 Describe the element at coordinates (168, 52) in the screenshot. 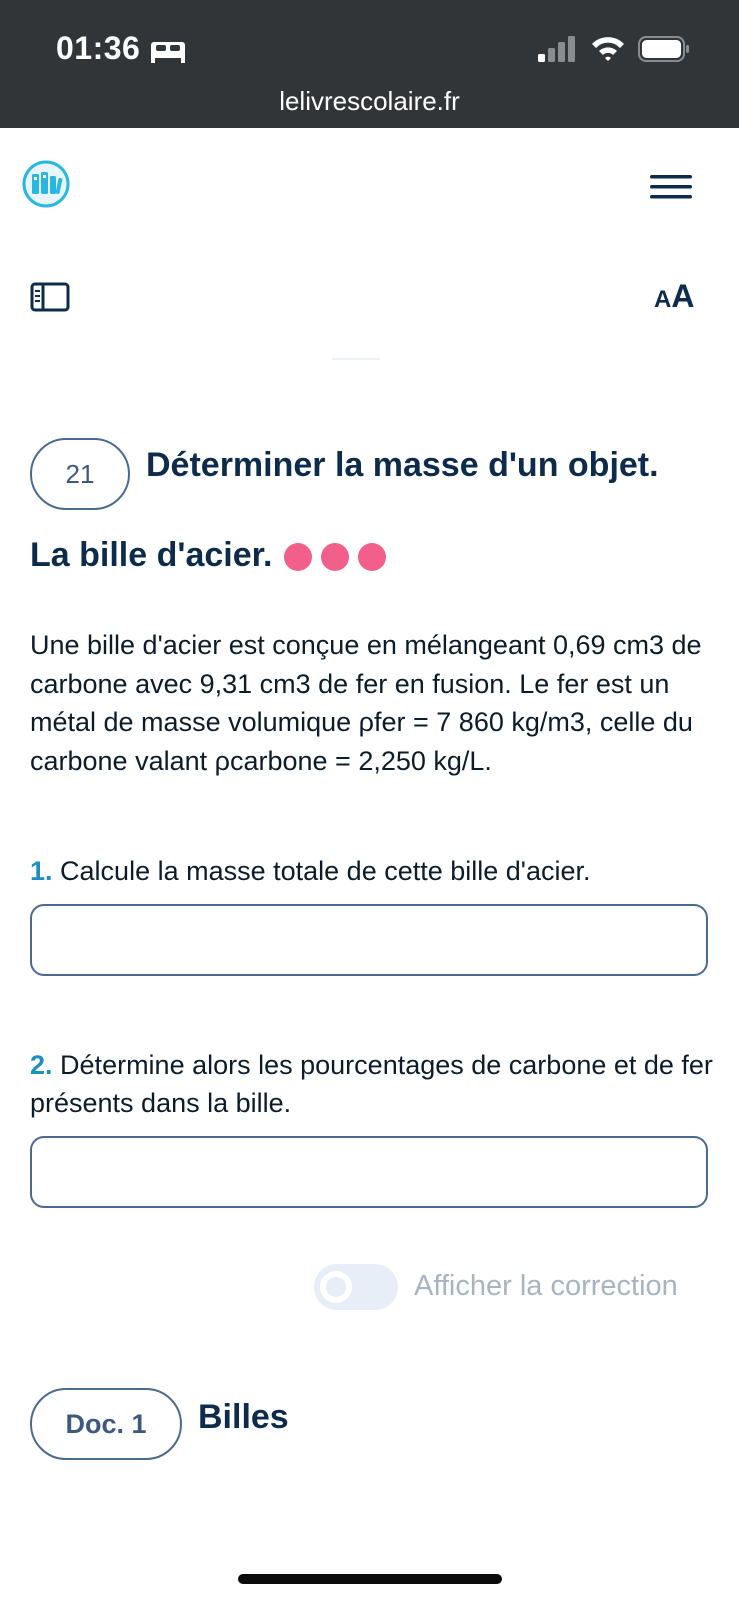

I see `bed-icon` at that location.